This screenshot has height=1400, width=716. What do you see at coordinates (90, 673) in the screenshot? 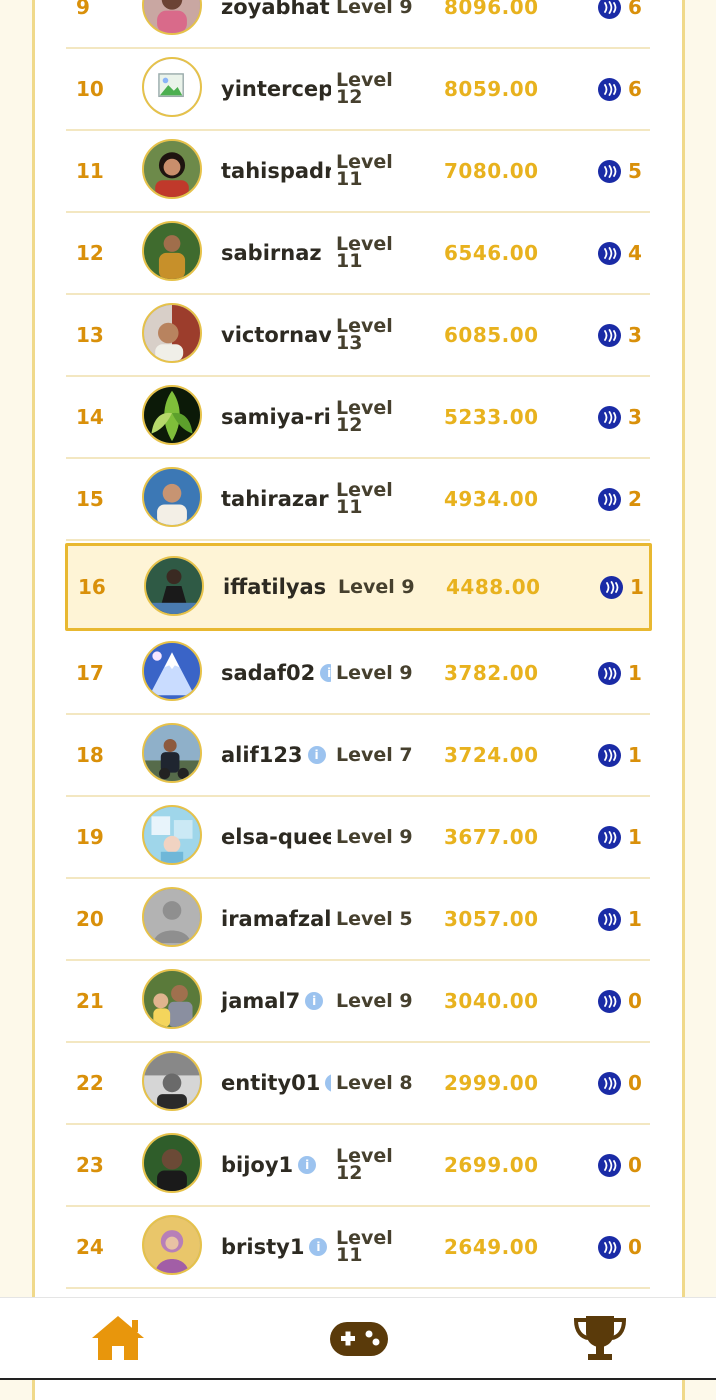
I see `rank-number: 17` at bounding box center [90, 673].